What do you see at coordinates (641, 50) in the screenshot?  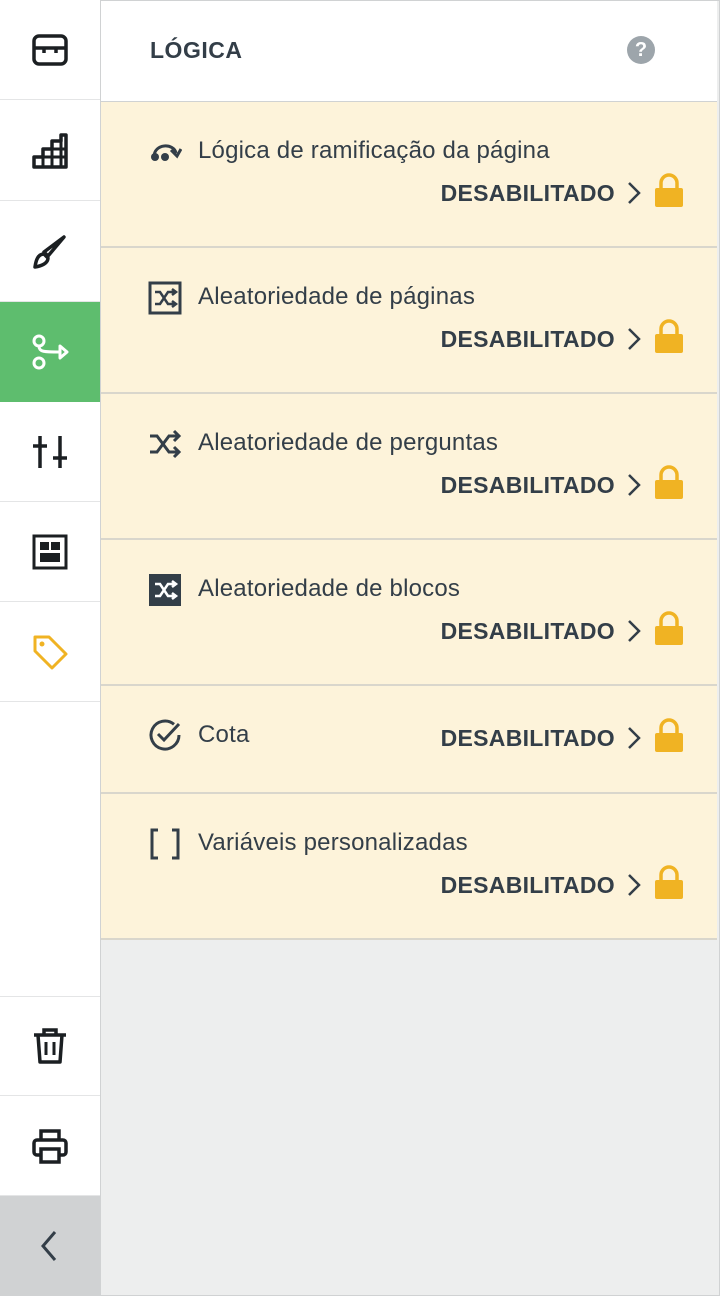 I see `help-icon: ?` at bounding box center [641, 50].